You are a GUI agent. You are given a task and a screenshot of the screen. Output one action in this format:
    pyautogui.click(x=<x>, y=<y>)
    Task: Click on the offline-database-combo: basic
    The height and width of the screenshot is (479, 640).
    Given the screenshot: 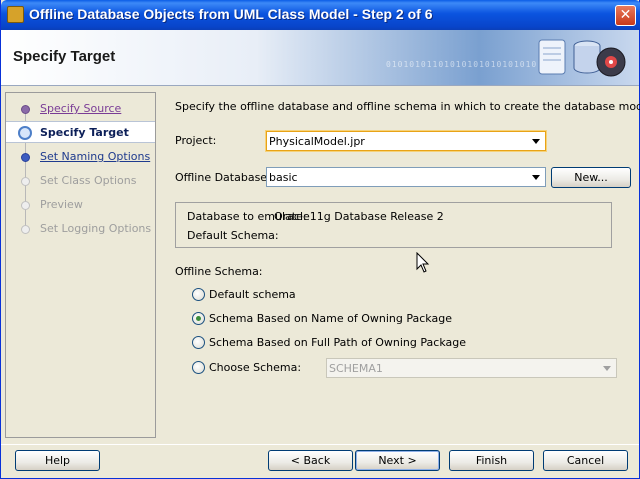 What is the action you would take?
    pyautogui.click(x=406, y=177)
    